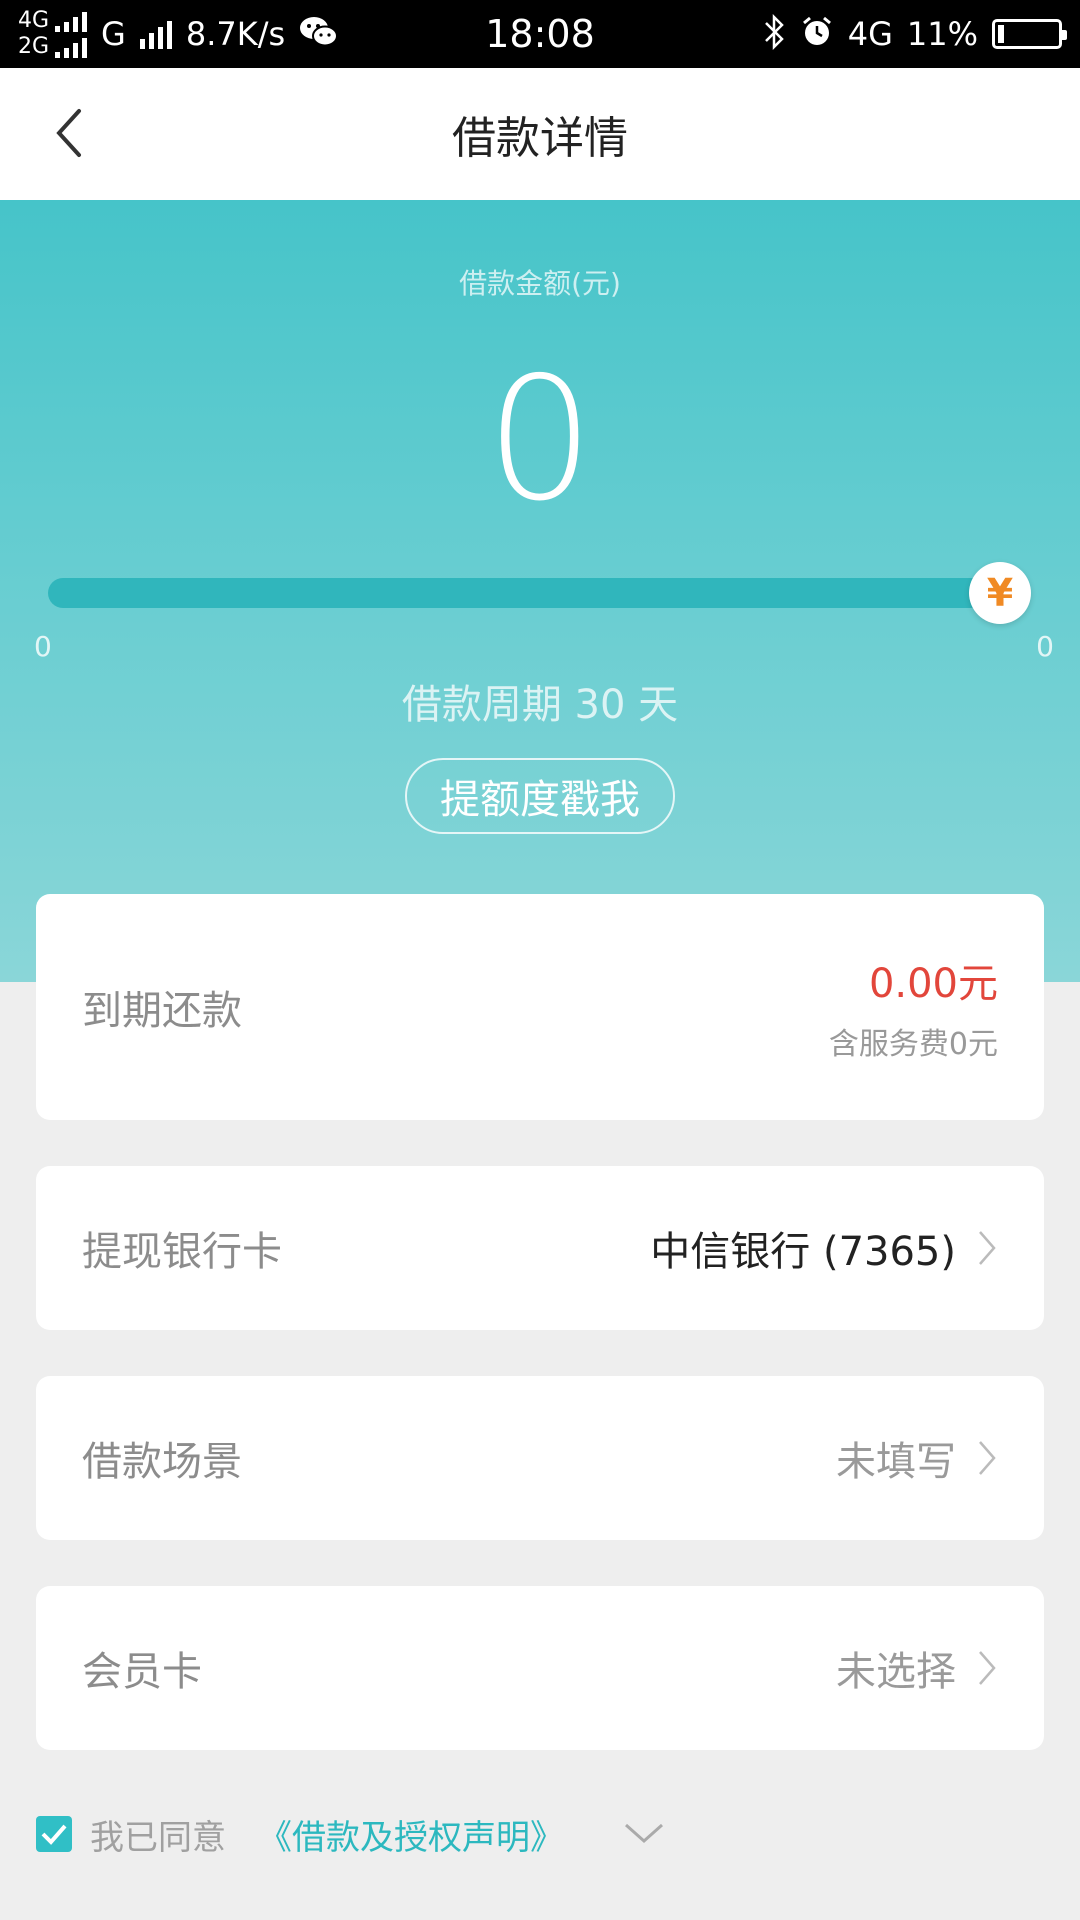  I want to click on agreement-link: 《借款及授权声明》, so click(411, 1834).